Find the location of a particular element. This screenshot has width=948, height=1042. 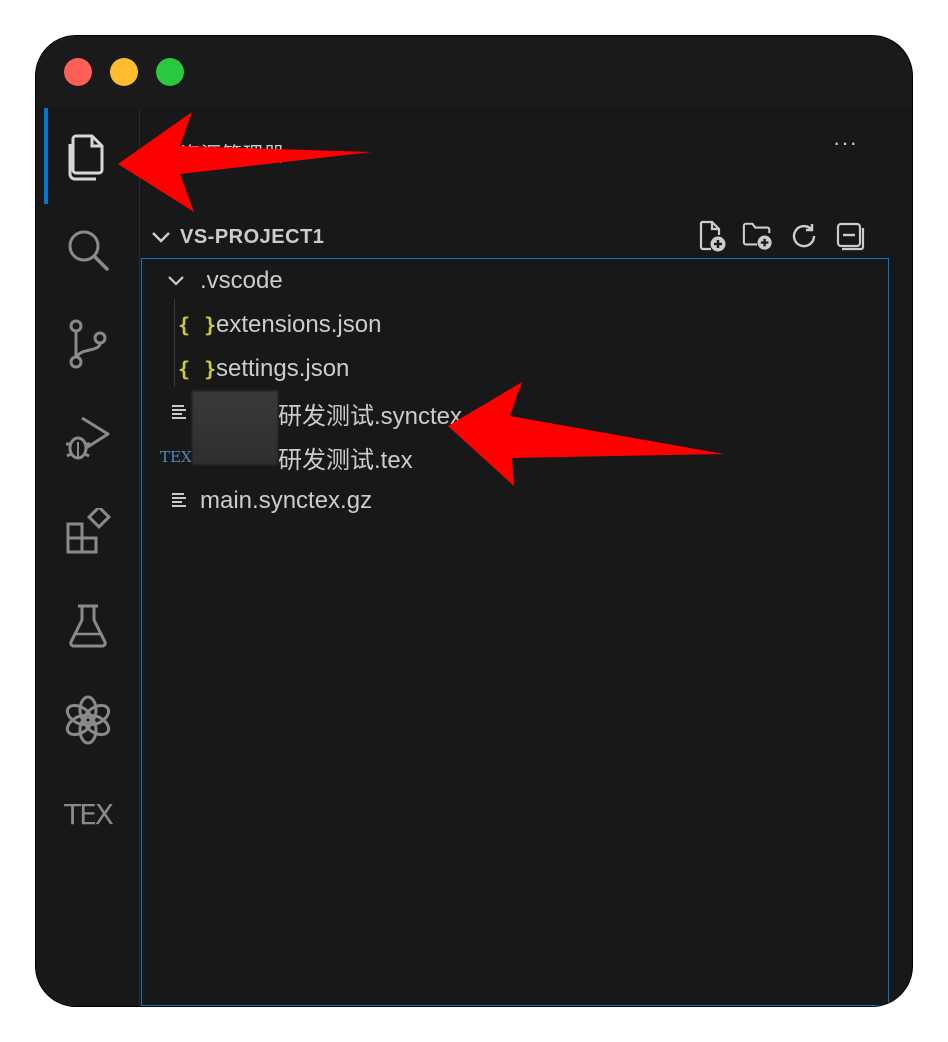

beaker-icon is located at coordinates (88, 626).